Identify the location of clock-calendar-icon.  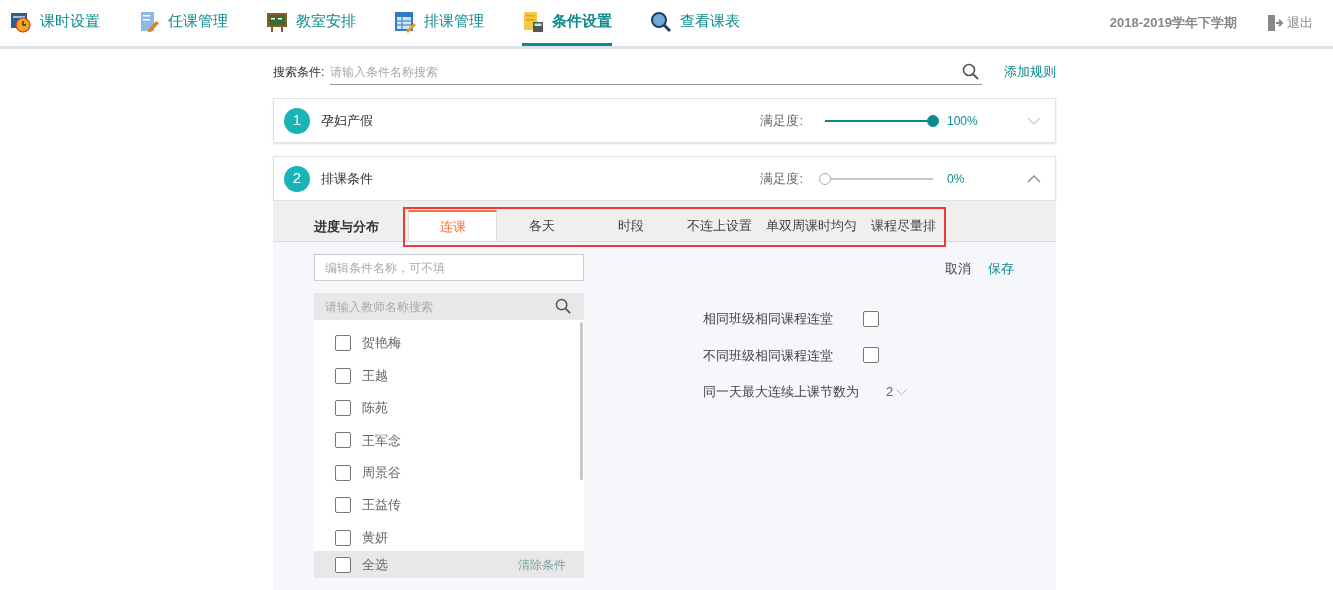
(21, 21).